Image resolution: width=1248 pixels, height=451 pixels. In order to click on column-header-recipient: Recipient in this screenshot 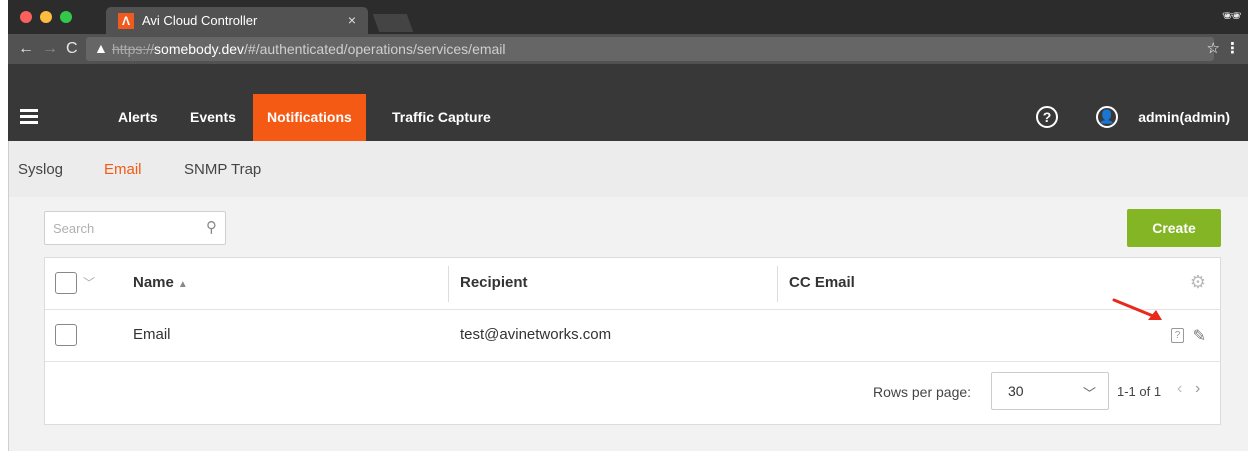, I will do `click(494, 282)`.